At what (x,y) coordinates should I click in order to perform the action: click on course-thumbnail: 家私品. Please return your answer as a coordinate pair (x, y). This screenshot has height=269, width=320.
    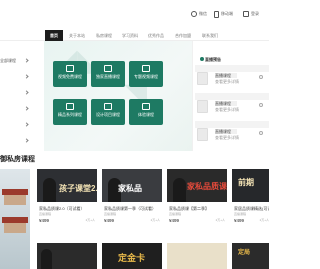
    Looking at the image, I should click on (132, 185).